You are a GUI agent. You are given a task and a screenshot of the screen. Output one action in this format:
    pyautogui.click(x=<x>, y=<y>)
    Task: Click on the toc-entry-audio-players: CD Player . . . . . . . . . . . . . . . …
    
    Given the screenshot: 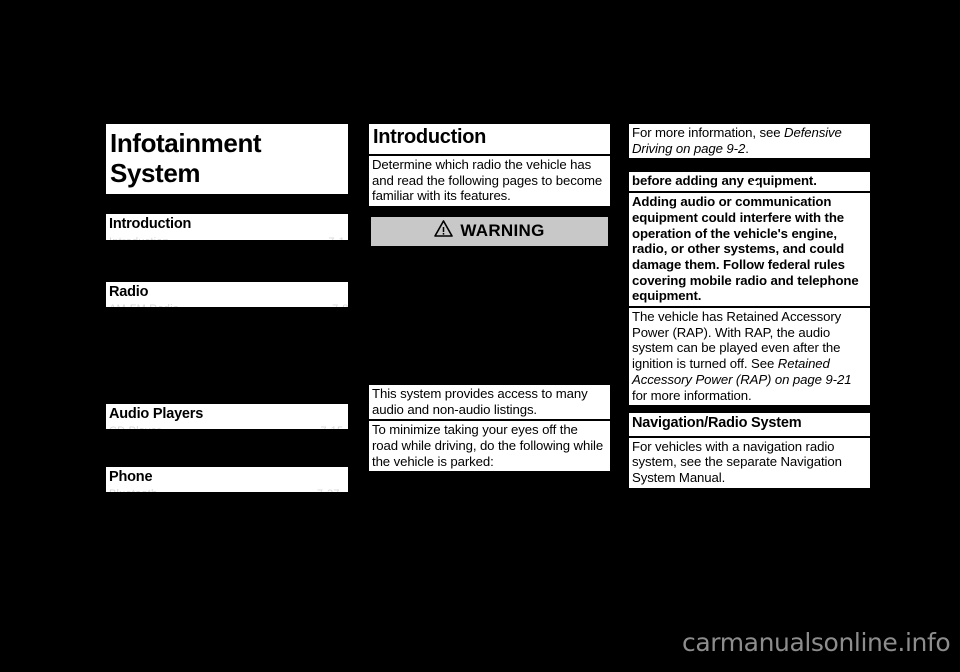 What is the action you would take?
    pyautogui.click(x=227, y=428)
    